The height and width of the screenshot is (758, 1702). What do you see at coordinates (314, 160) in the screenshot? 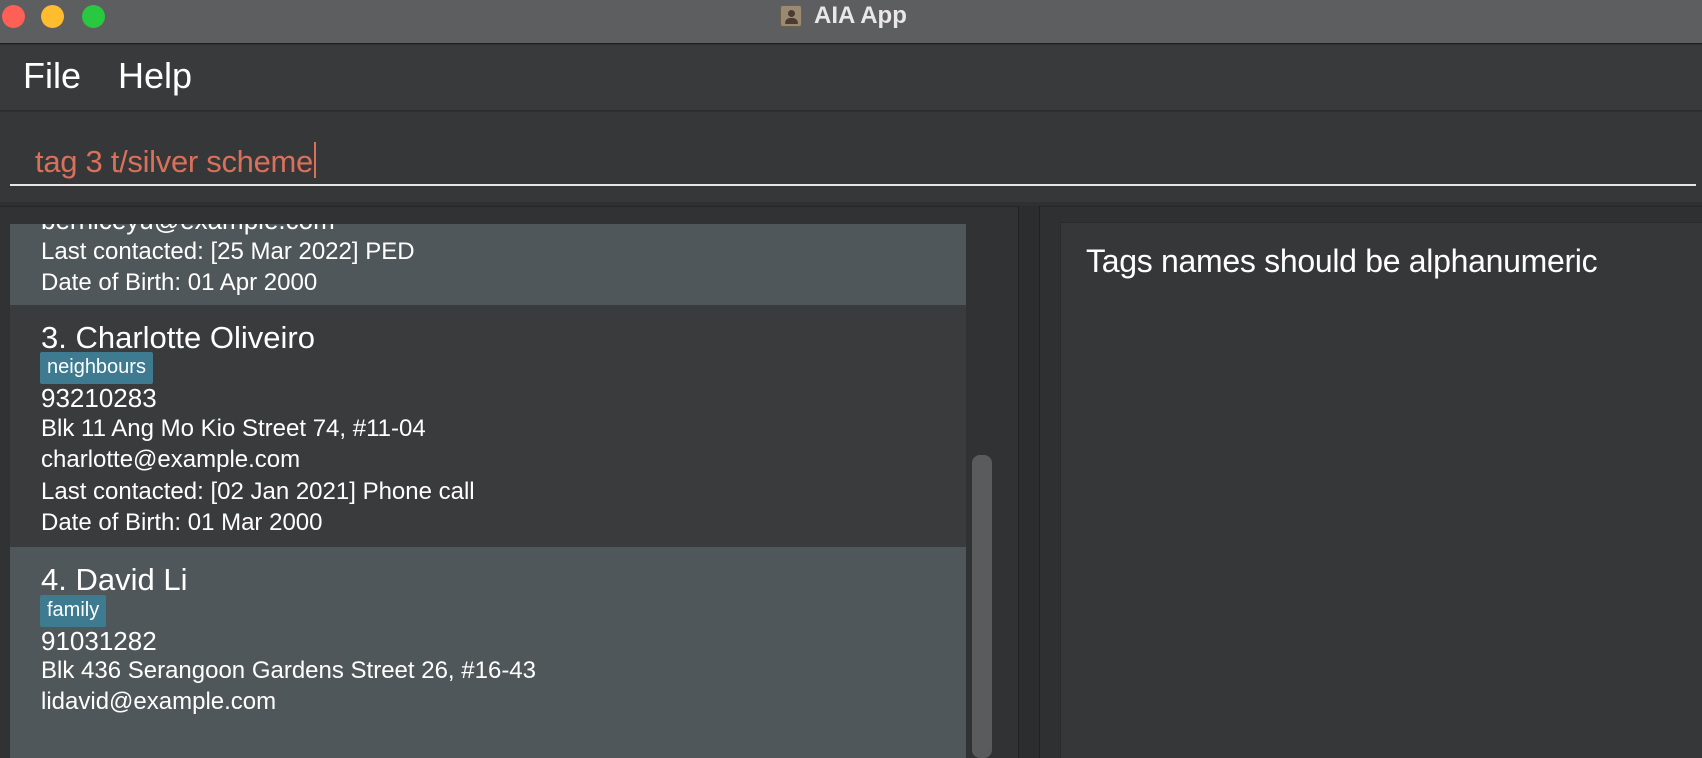
I see `text-caret` at bounding box center [314, 160].